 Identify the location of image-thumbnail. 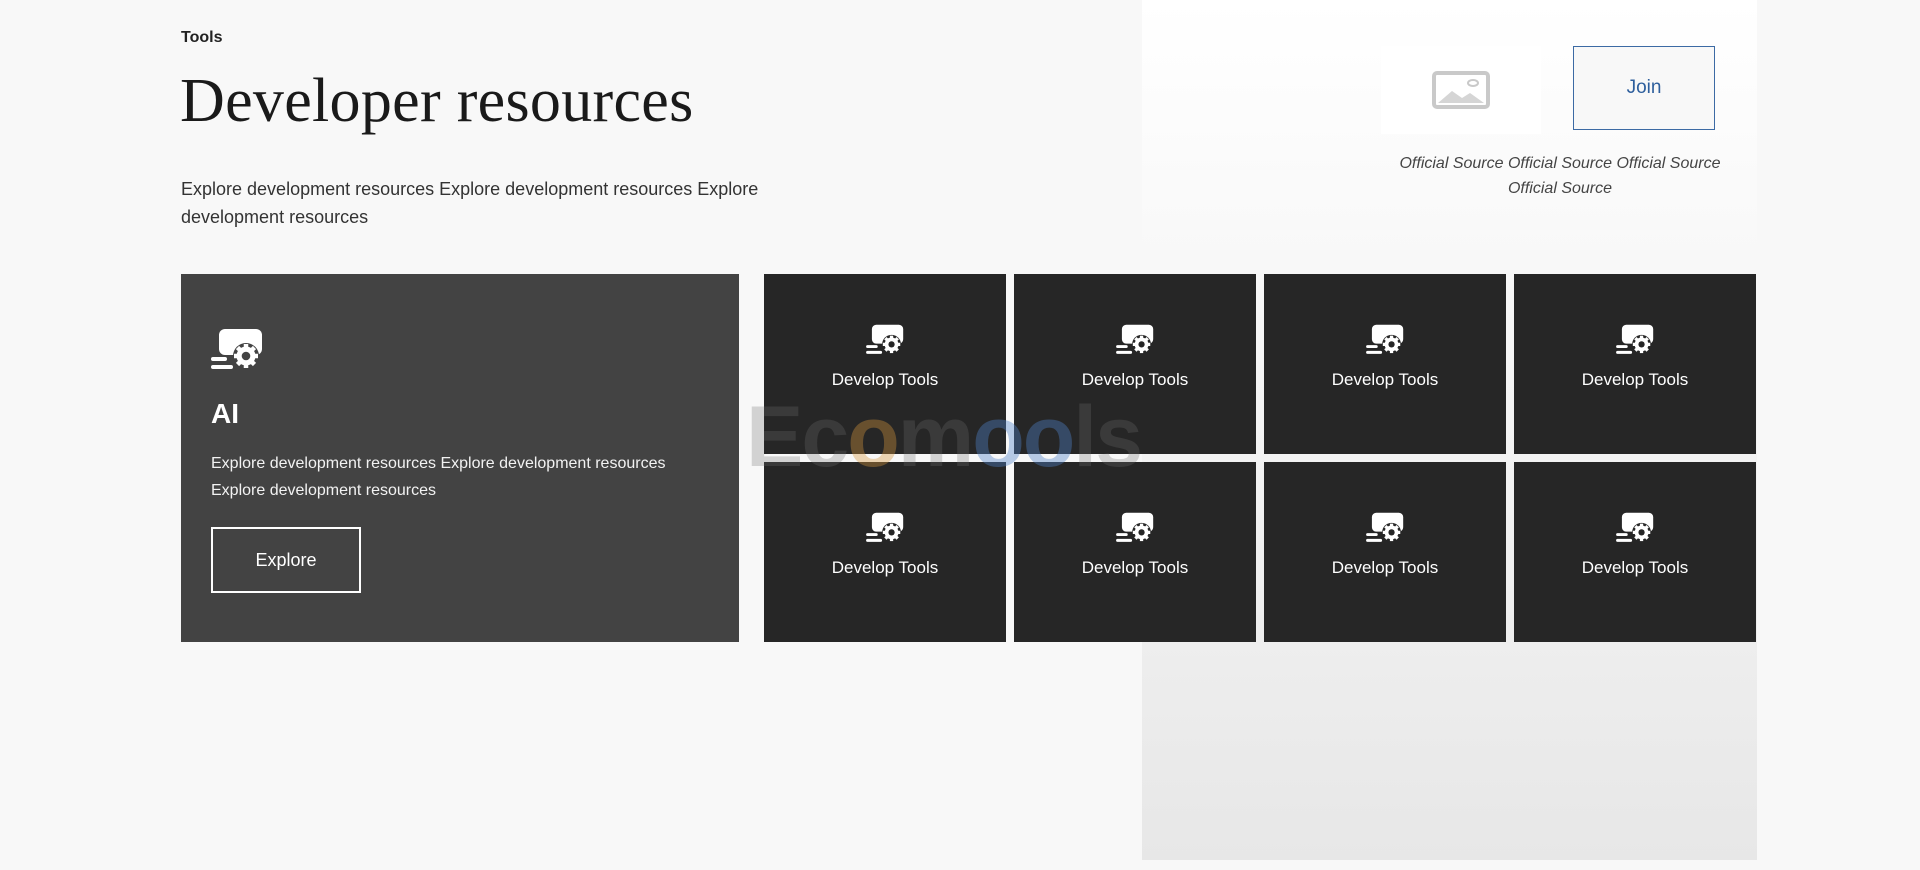
(1461, 90).